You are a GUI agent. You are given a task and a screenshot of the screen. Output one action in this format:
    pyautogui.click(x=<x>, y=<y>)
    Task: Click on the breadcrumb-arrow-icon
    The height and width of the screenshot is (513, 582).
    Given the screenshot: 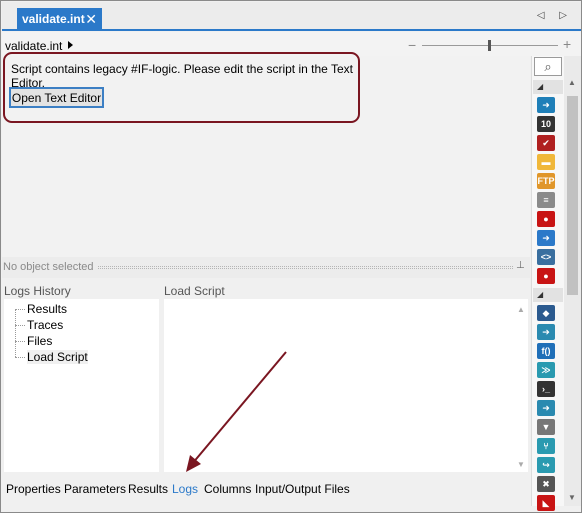 What is the action you would take?
    pyautogui.click(x=70, y=45)
    